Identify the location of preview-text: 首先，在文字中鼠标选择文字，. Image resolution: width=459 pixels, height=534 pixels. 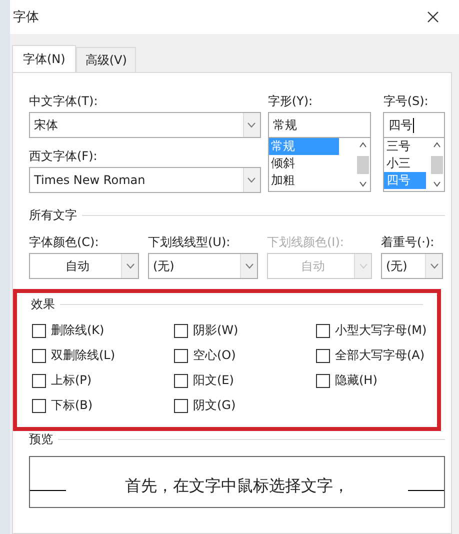
(237, 486).